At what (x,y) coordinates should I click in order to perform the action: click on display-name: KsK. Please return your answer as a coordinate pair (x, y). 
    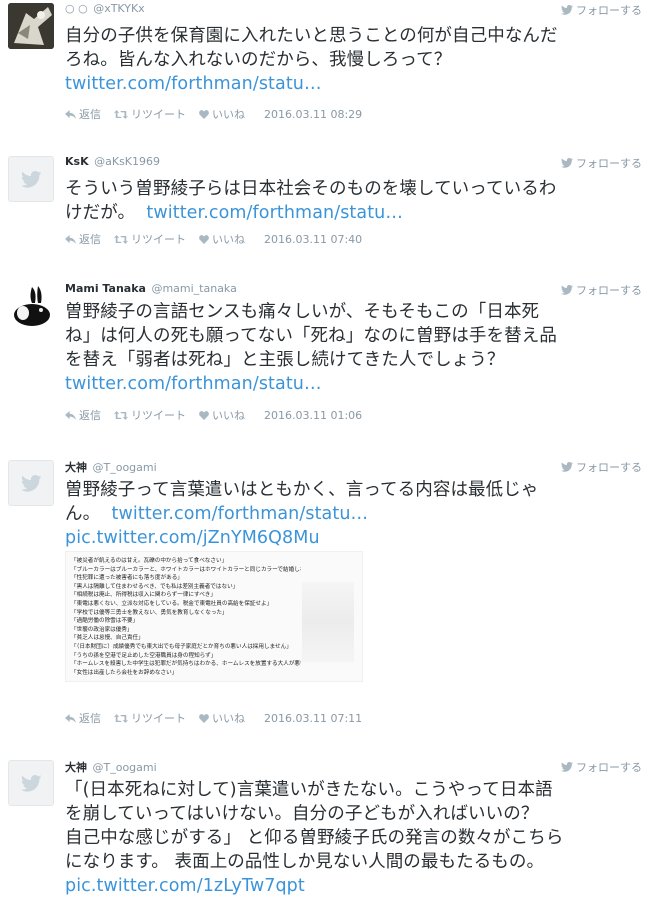
    Looking at the image, I should click on (77, 161).